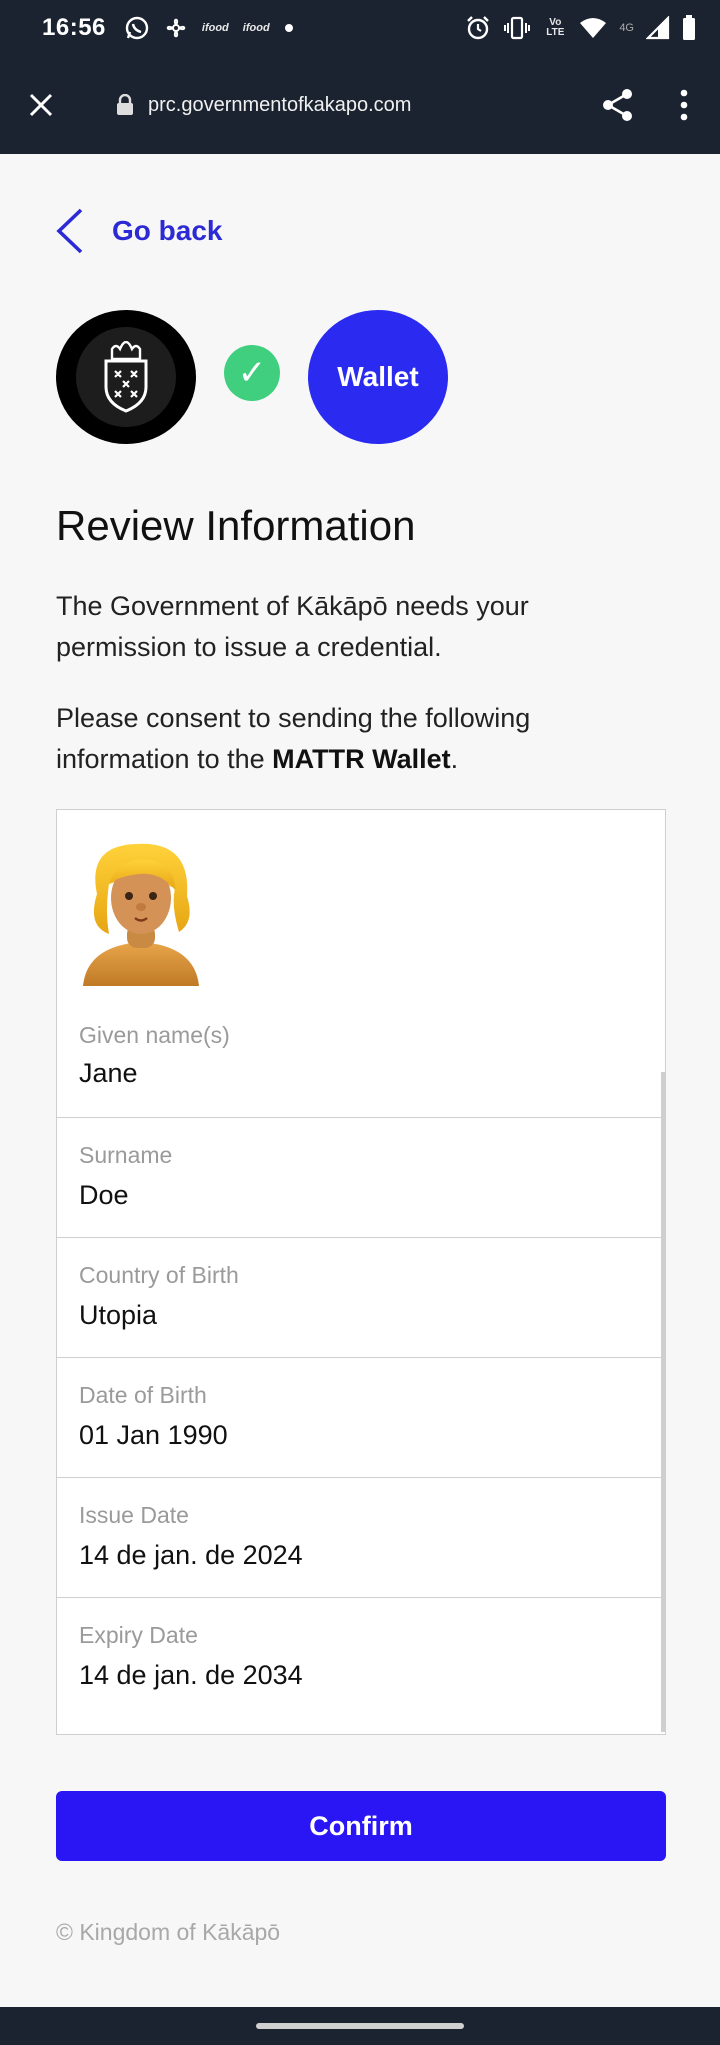 The width and height of the screenshot is (720, 2045). Describe the element at coordinates (454, 759) in the screenshot. I see `consent-text-suffix: .` at that location.